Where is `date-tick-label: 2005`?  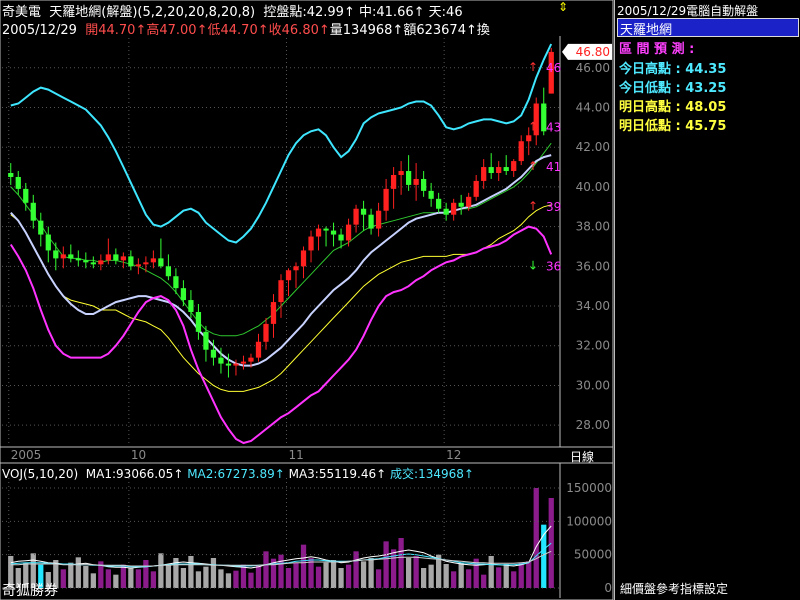
date-tick-label: 2005 is located at coordinates (26, 455).